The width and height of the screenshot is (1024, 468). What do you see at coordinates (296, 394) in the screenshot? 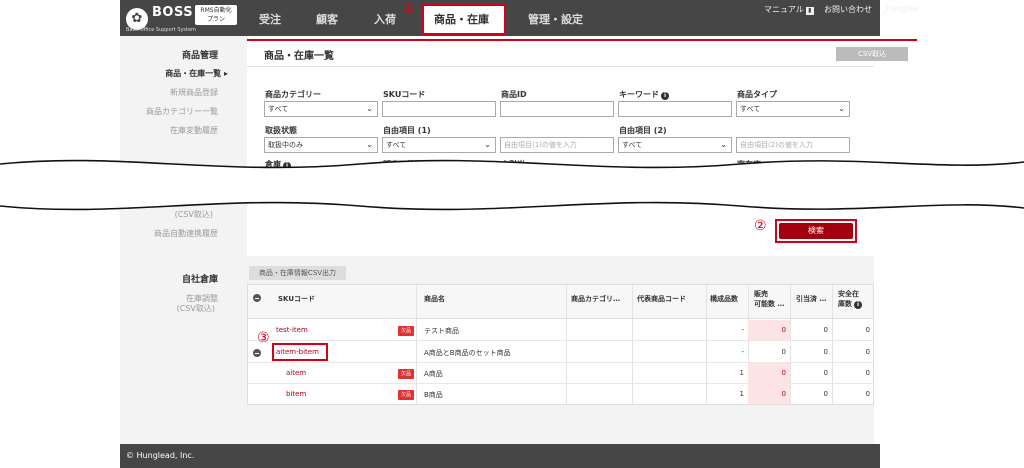
I see `table-row-sku-link: bitem` at bounding box center [296, 394].